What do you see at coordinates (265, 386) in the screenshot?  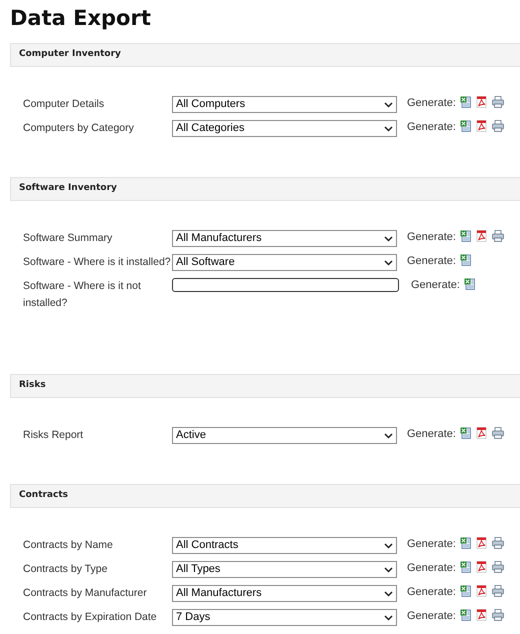 I see `section-header: Risks` at bounding box center [265, 386].